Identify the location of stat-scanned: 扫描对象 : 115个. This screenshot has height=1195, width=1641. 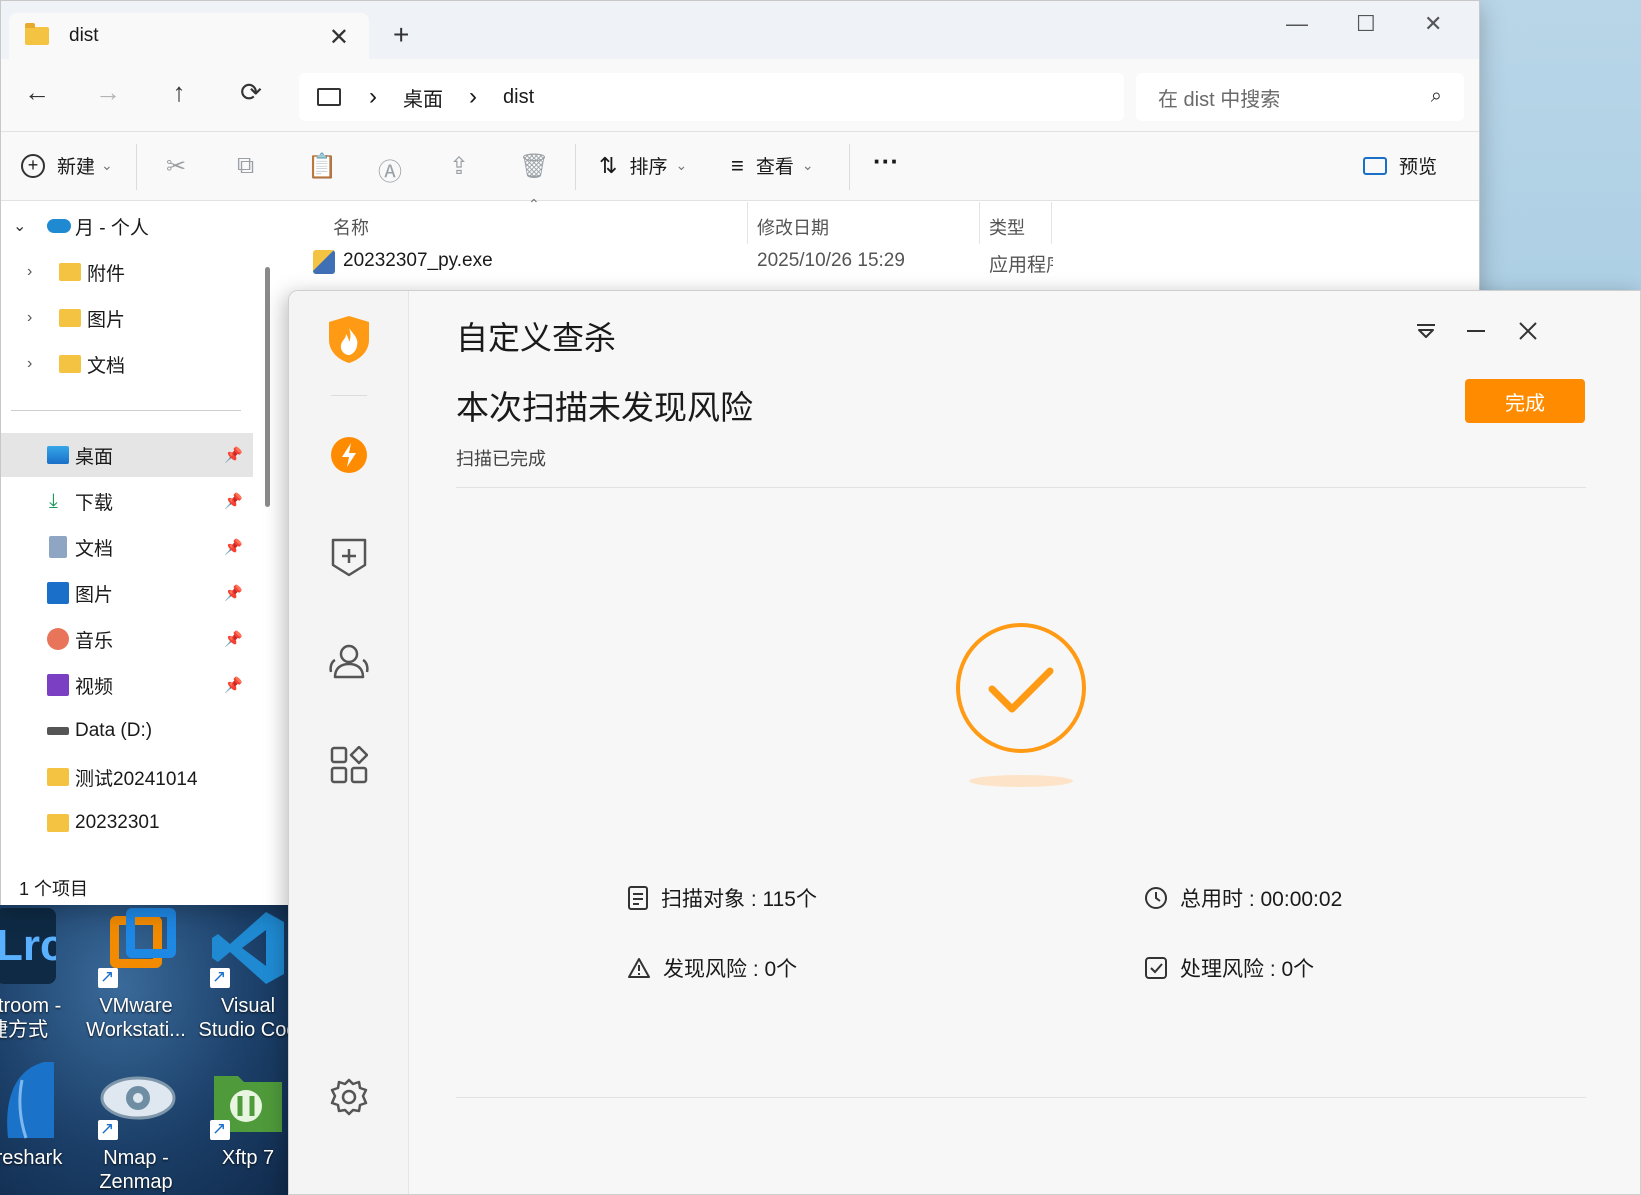
(722, 898).